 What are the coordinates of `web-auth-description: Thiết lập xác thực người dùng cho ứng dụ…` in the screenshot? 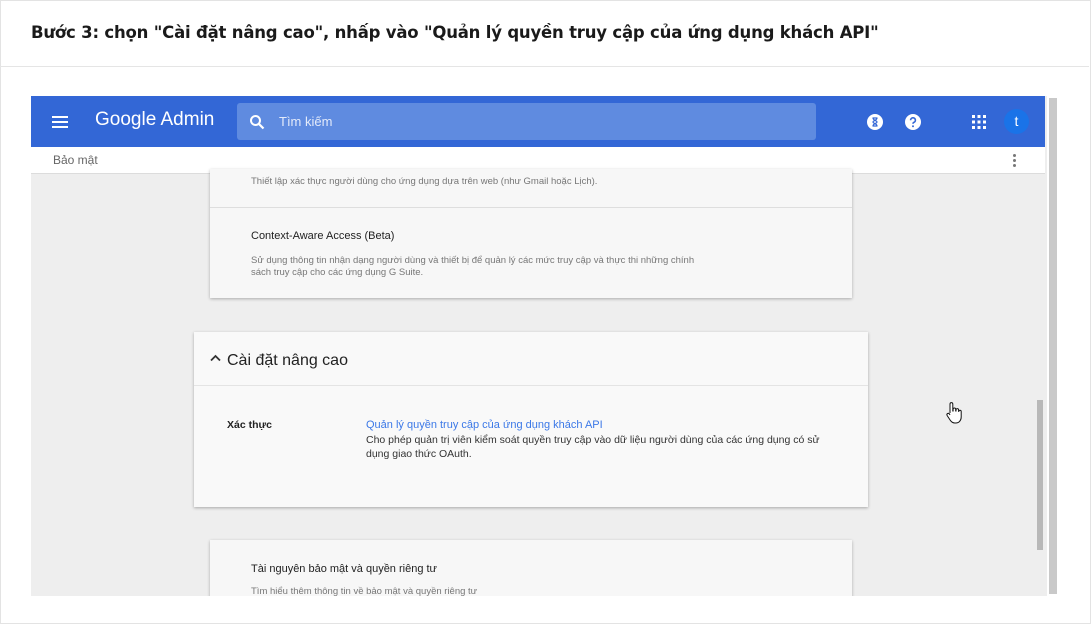 It's located at (424, 181).